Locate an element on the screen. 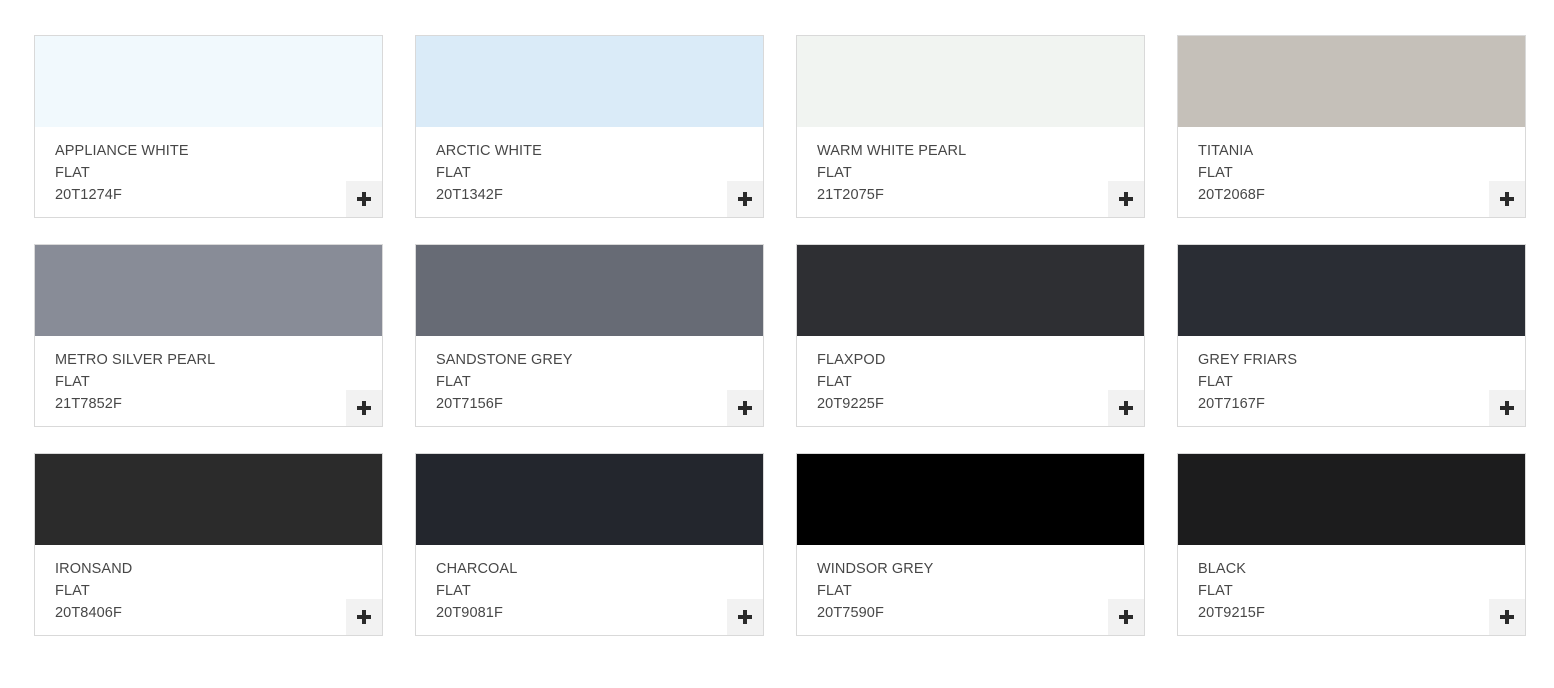 This screenshot has width=1554, height=688. color-code: 20T9215F is located at coordinates (1231, 613).